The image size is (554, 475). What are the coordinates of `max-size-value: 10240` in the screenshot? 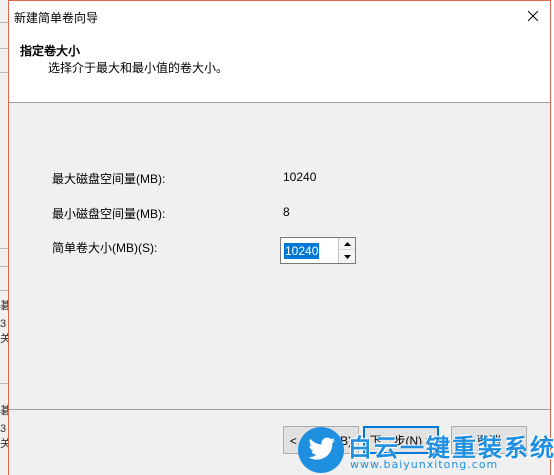 It's located at (300, 177).